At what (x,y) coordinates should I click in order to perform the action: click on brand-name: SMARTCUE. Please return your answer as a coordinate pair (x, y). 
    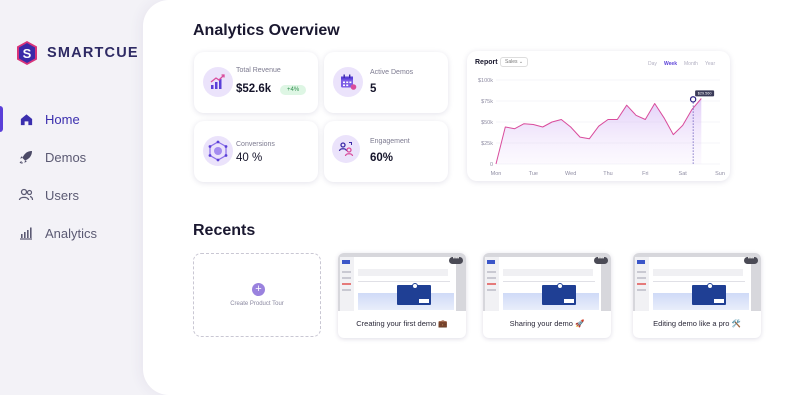
    Looking at the image, I should click on (93, 53).